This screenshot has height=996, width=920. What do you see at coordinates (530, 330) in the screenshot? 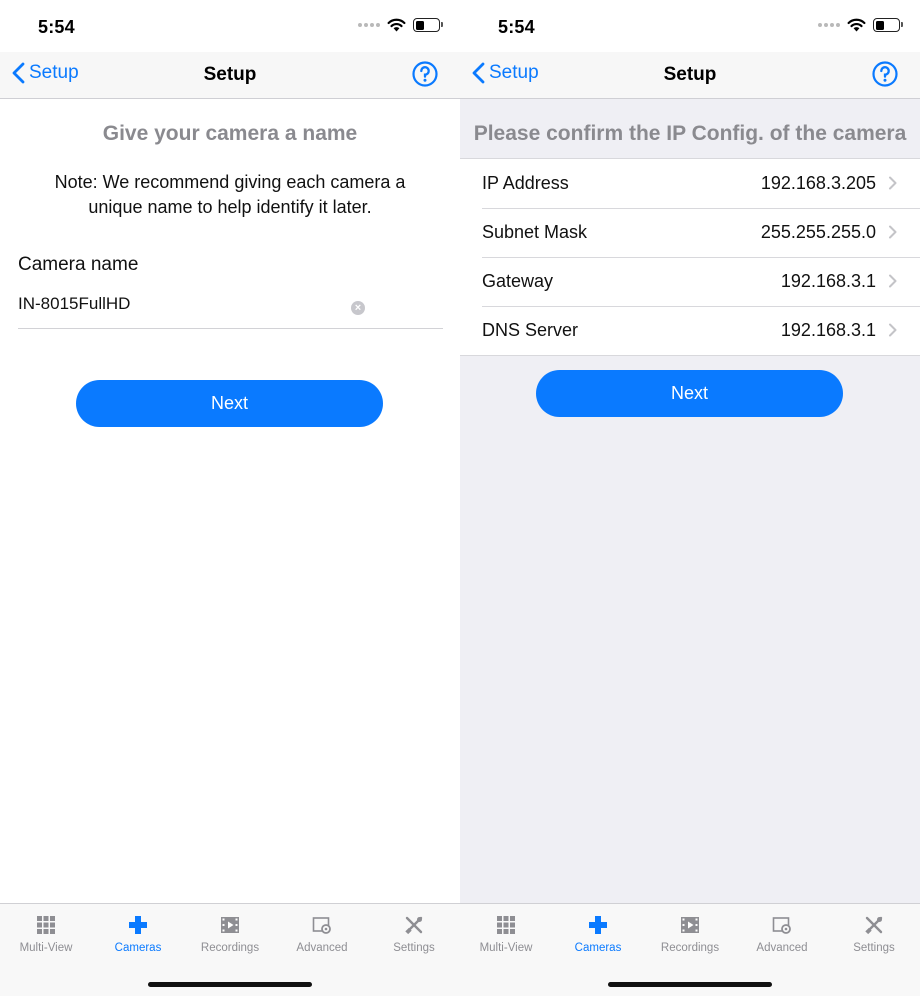
I see `row-label: DNS Server` at bounding box center [530, 330].